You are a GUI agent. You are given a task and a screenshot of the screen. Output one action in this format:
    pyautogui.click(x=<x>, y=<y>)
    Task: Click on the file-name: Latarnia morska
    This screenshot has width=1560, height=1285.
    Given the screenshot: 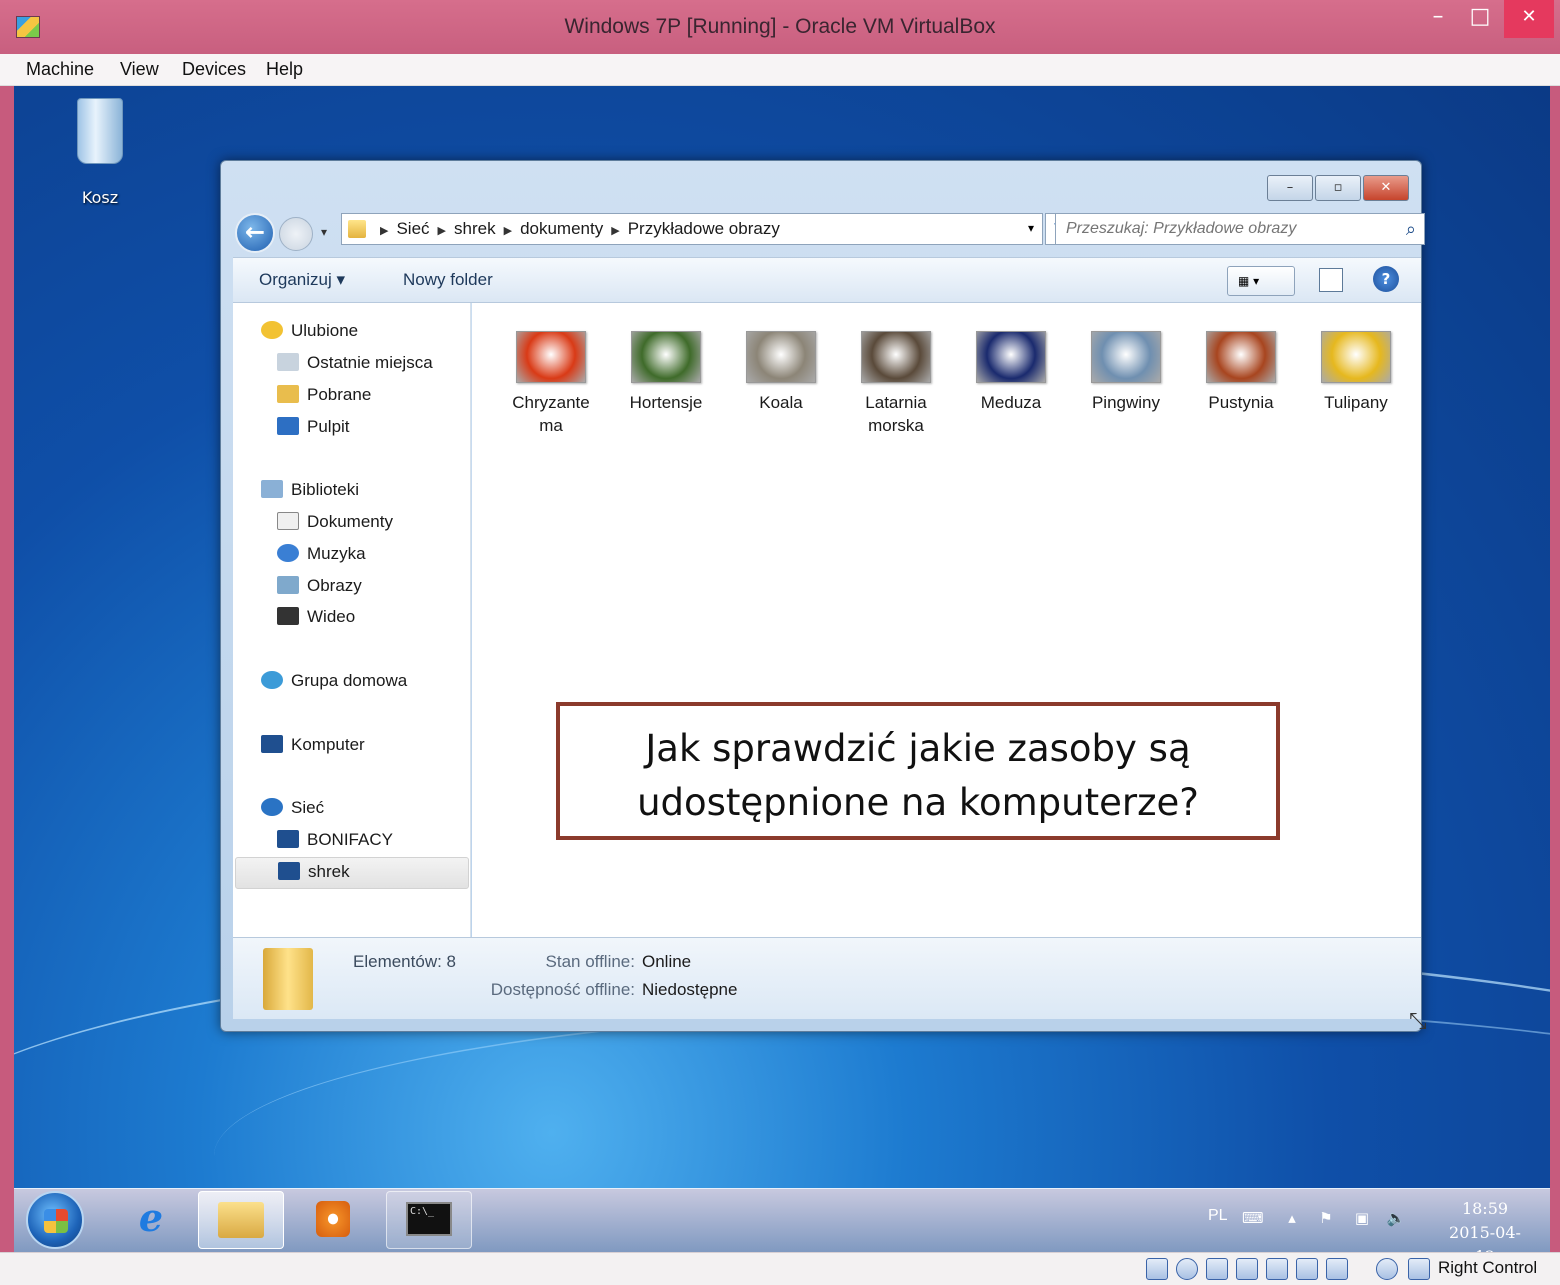 What is the action you would take?
    pyautogui.click(x=896, y=414)
    